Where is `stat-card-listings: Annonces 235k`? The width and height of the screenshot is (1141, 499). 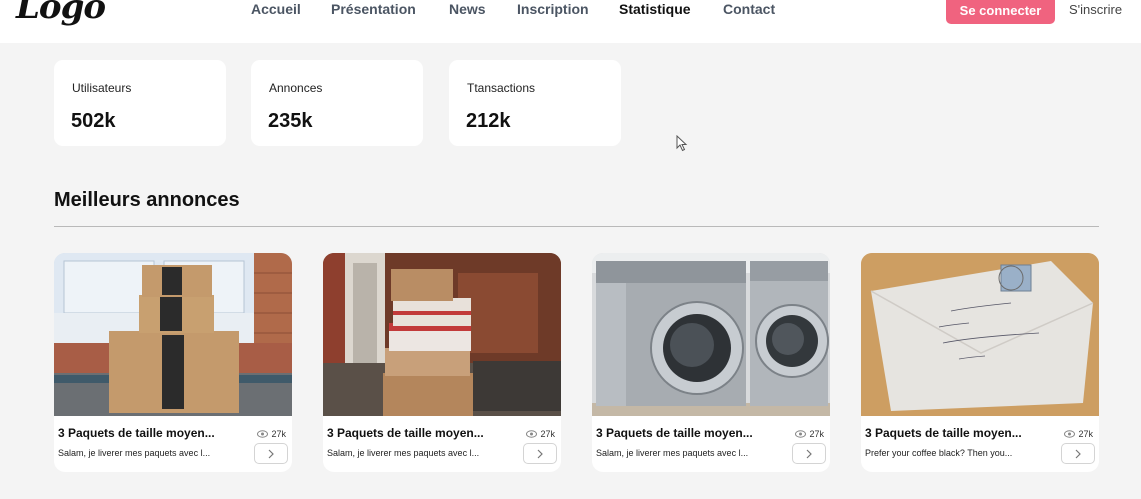 stat-card-listings: Annonces 235k is located at coordinates (337, 103).